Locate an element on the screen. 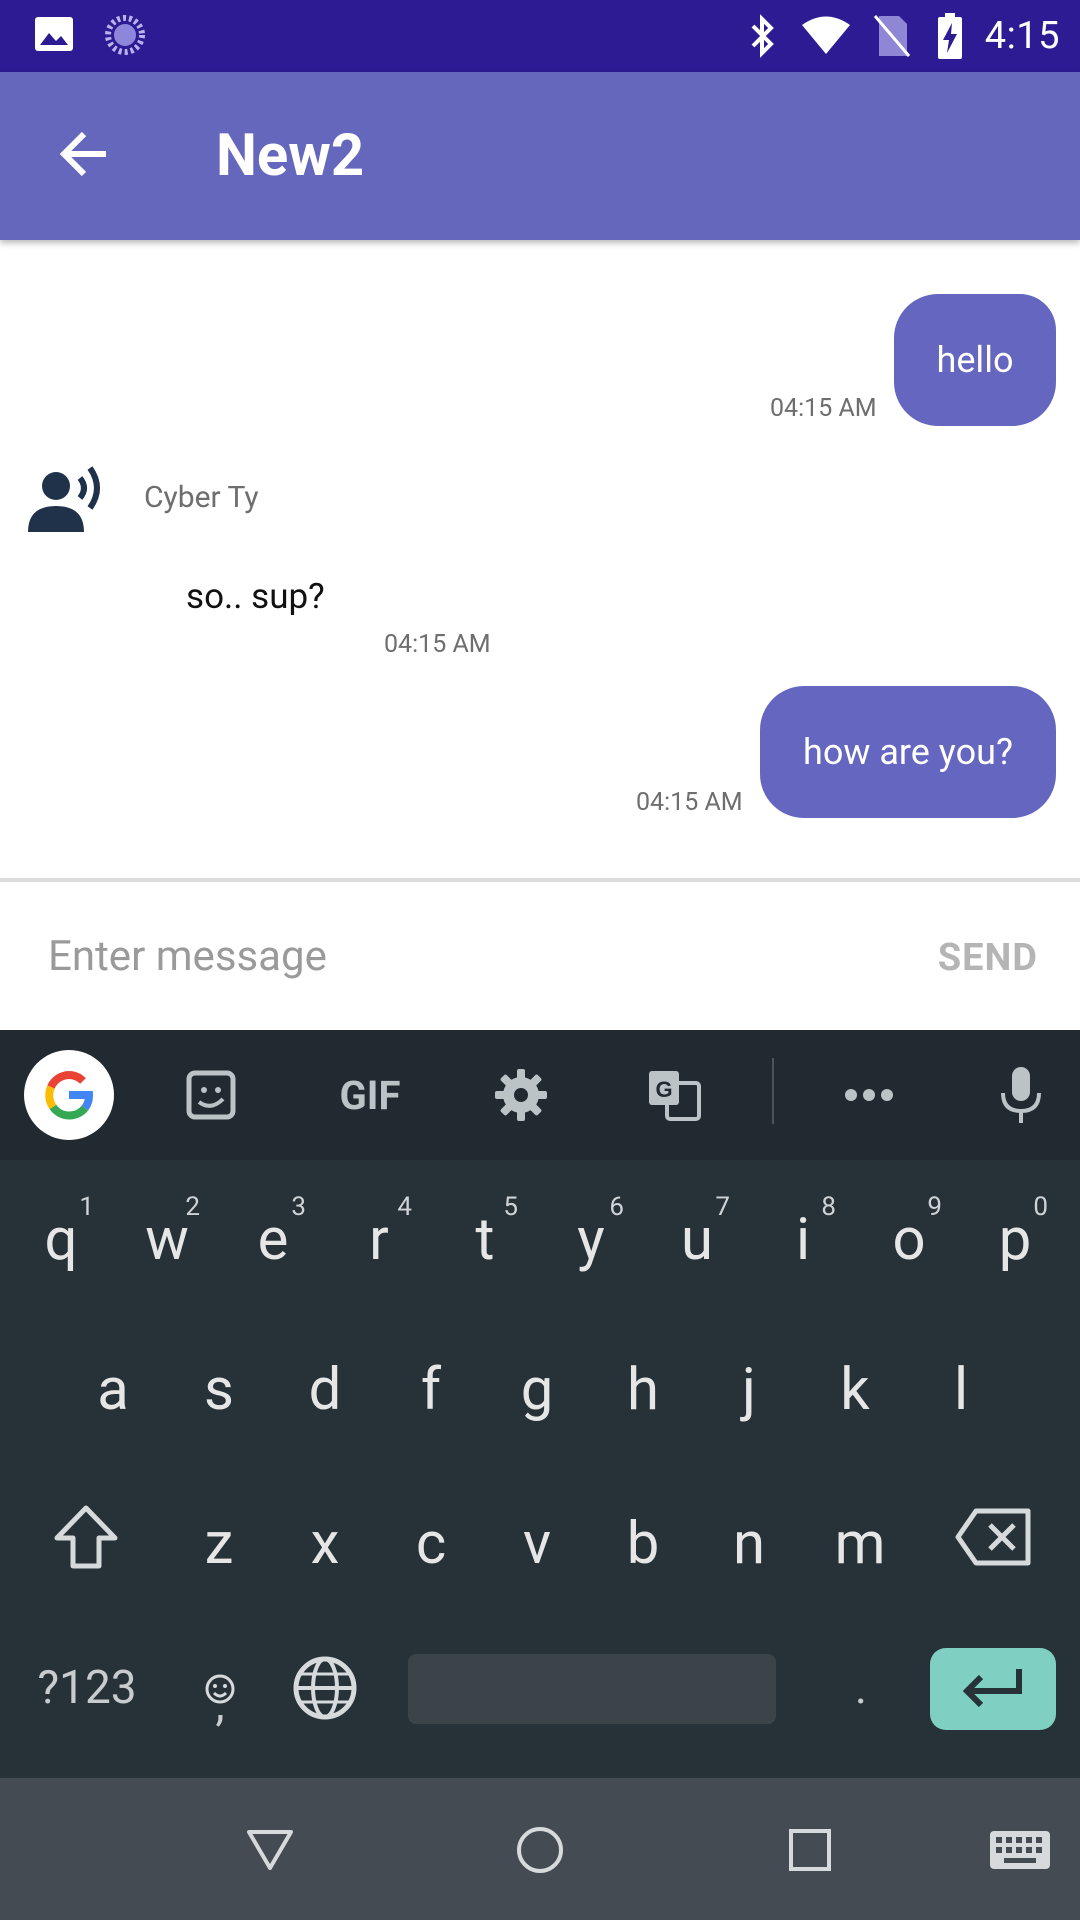 This screenshot has height=1920, width=1080. key-d: d is located at coordinates (325, 1390).